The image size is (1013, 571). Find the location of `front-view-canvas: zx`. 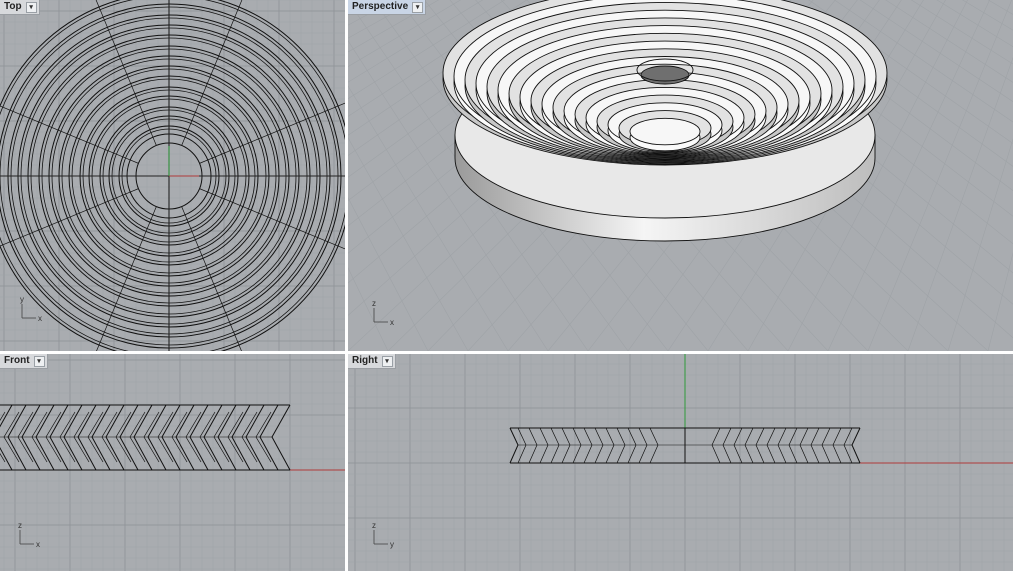

front-view-canvas: zx is located at coordinates (172, 462).